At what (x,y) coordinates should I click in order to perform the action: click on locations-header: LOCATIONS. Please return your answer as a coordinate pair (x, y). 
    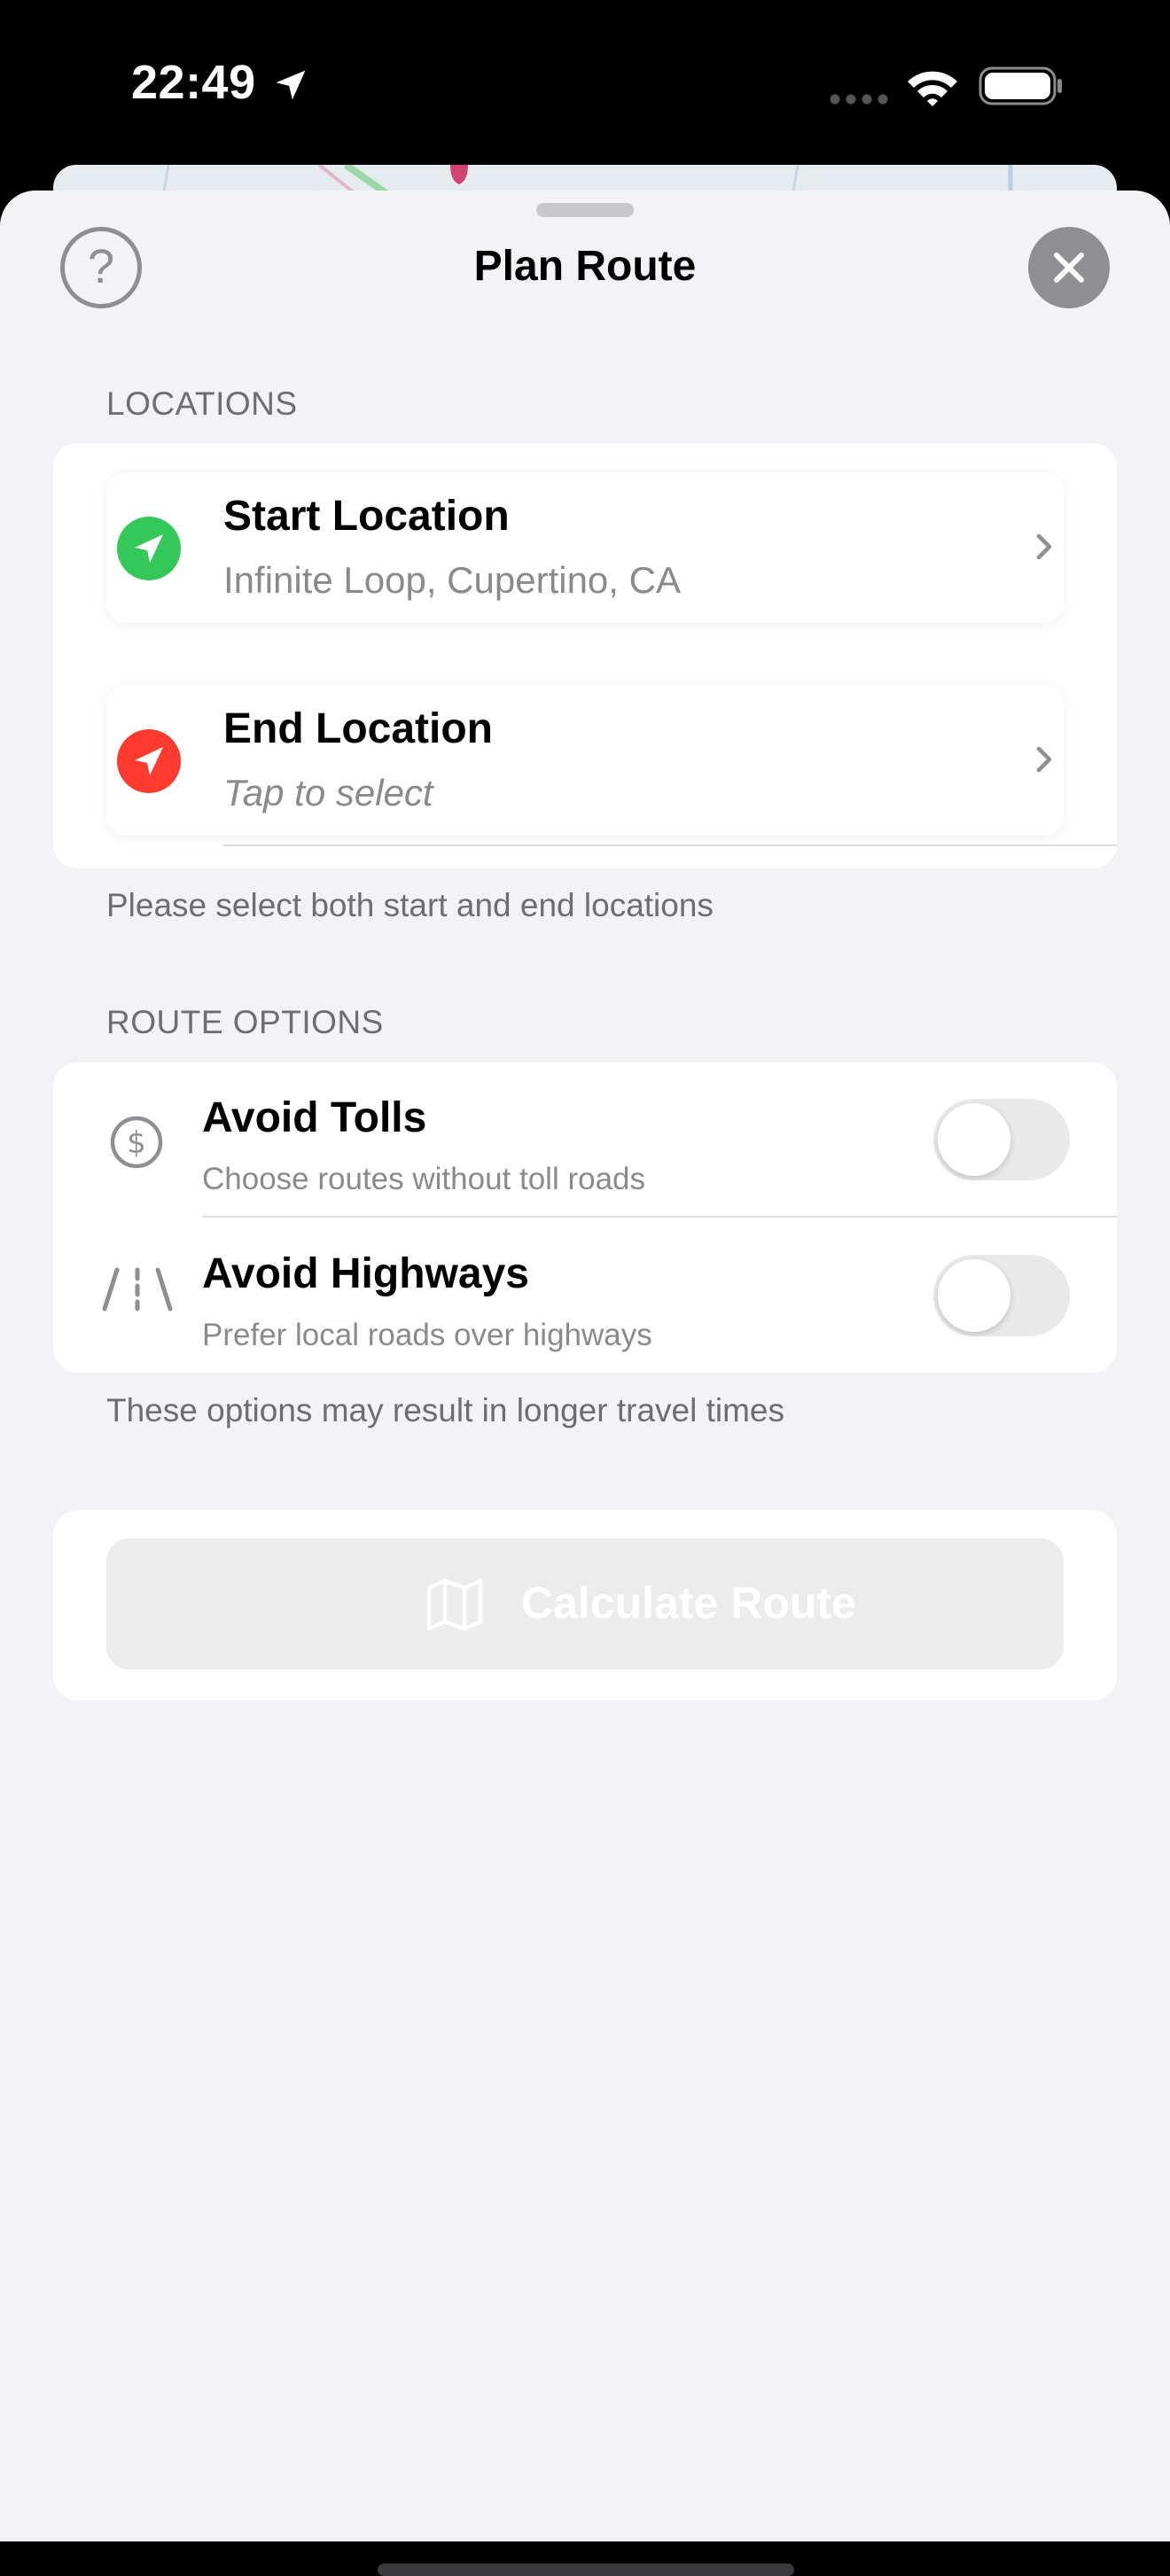
    Looking at the image, I should click on (202, 404).